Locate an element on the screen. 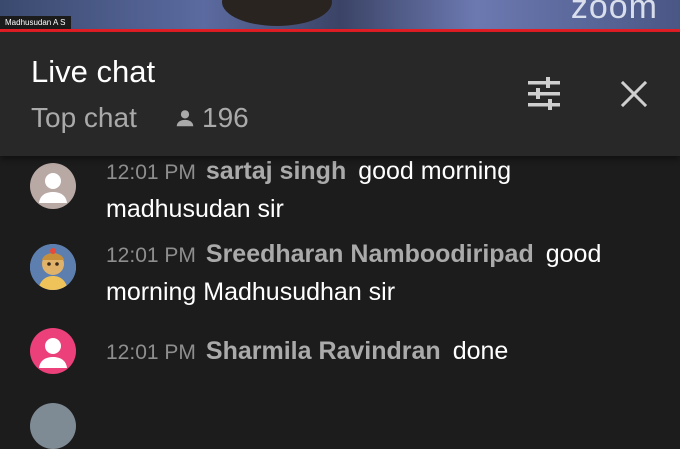 This screenshot has width=680, height=449. chat-title: Live chat is located at coordinates (93, 71).